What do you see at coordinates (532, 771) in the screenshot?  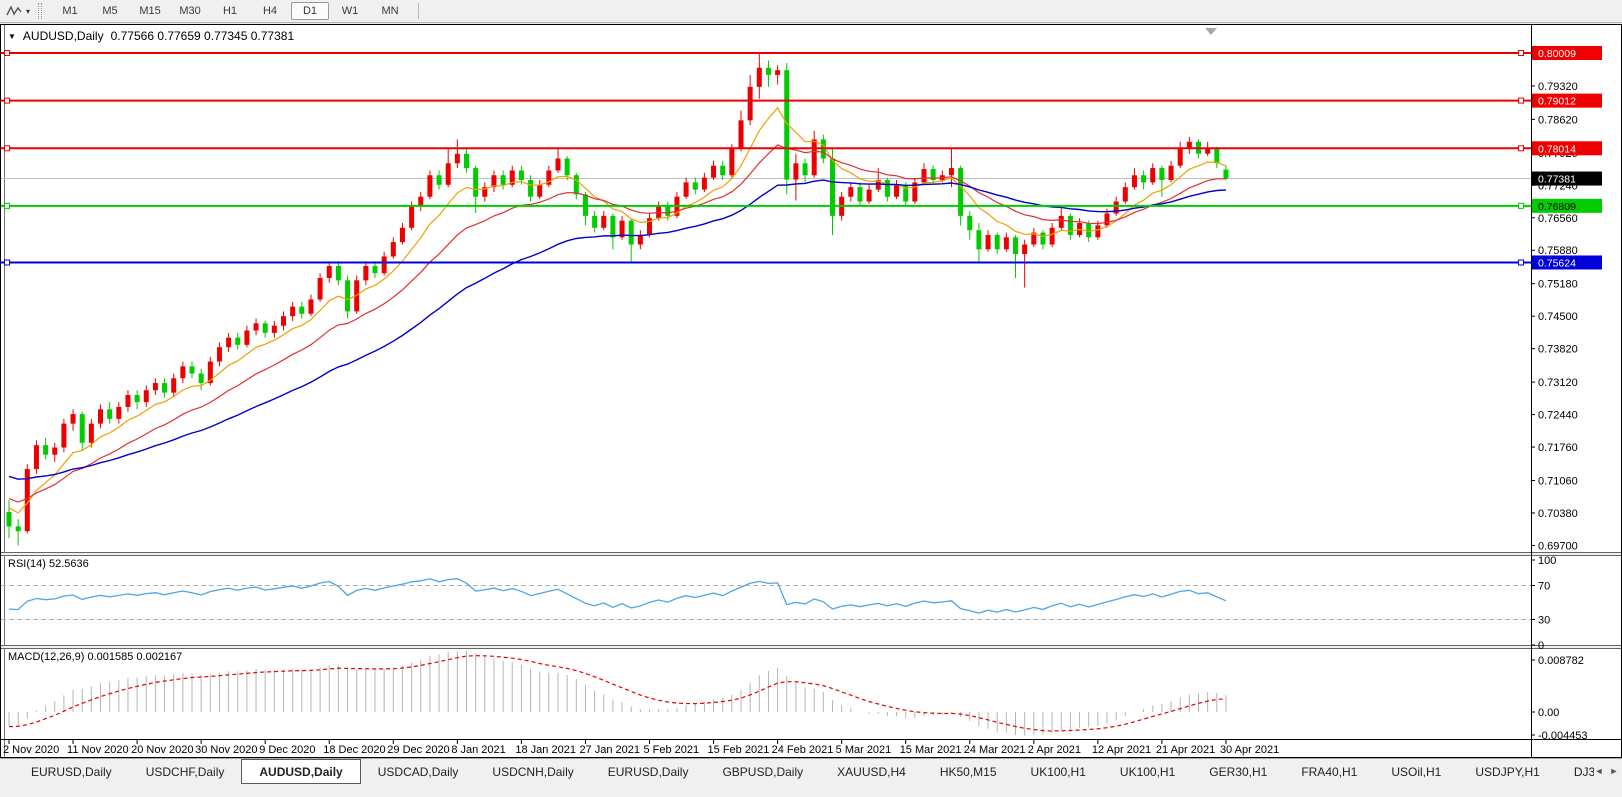 I see `tab-usdcnh-daily: USDCNH,Daily` at bounding box center [532, 771].